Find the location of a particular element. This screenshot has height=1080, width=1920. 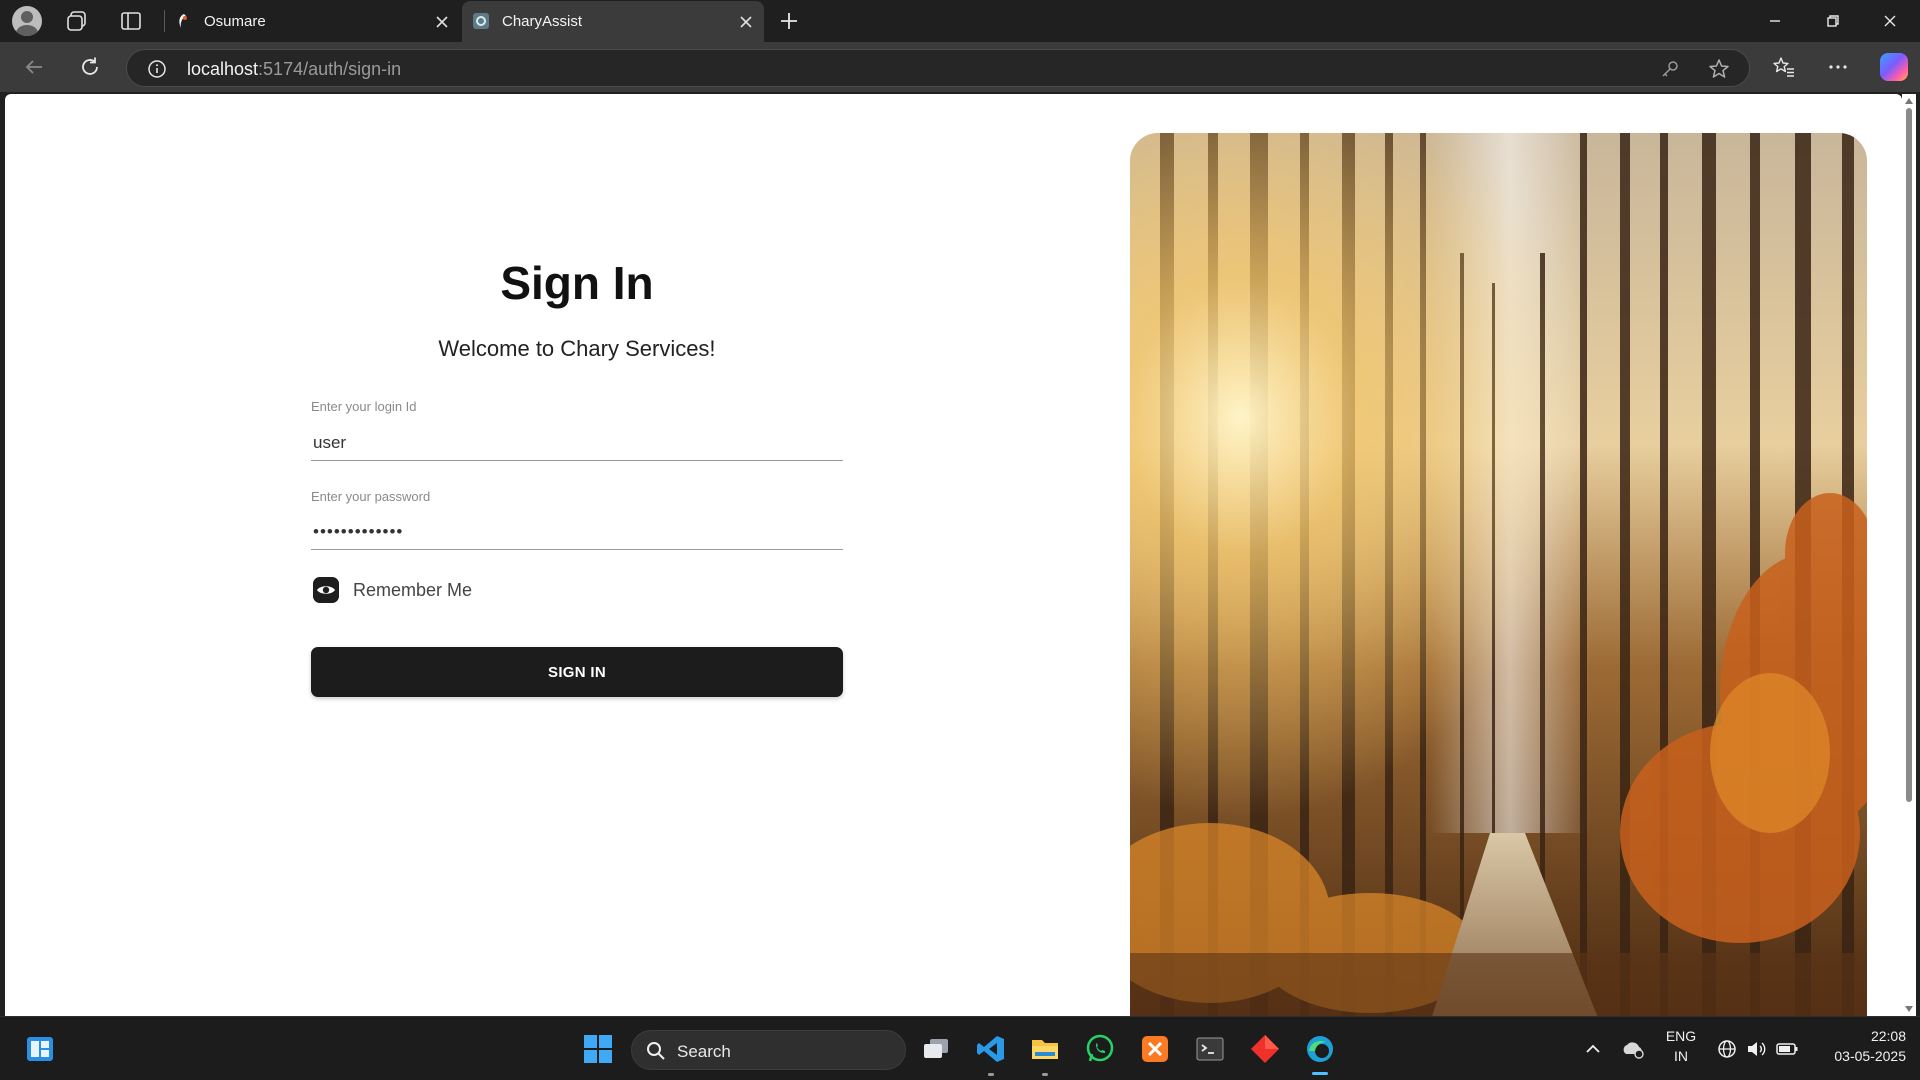

taskbar-search-box: Search is located at coordinates (768, 1050).